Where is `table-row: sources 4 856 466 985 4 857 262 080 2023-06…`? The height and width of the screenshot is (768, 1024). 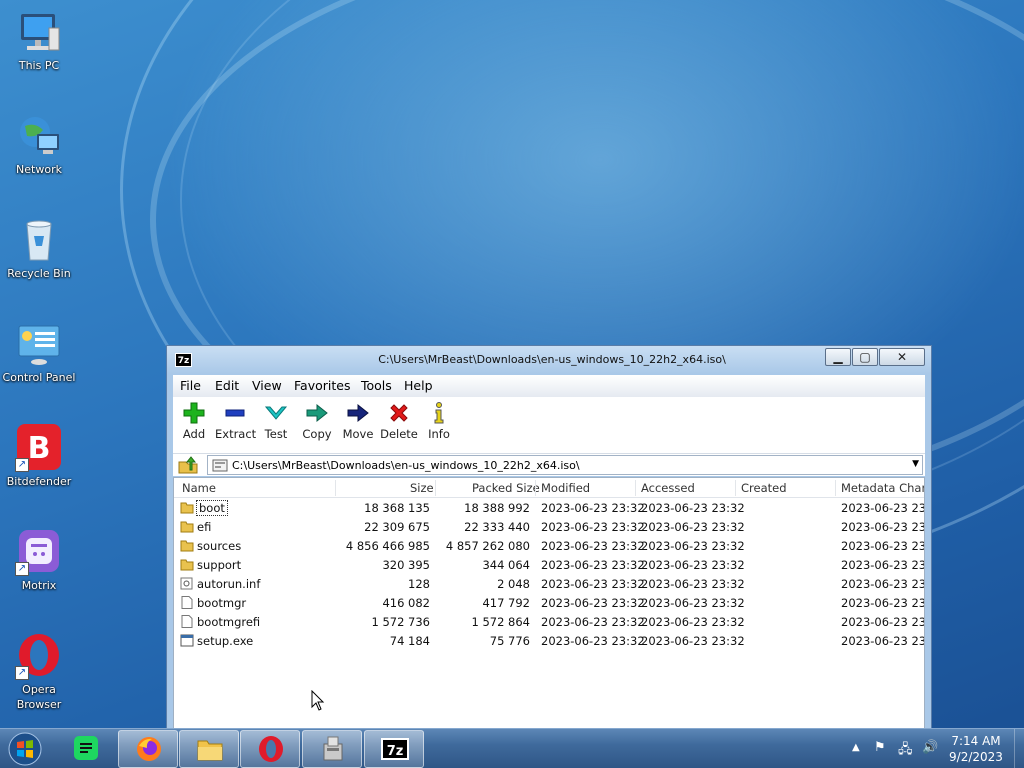
table-row: sources 4 856 466 985 4 857 262 080 2023-06… is located at coordinates (549, 546).